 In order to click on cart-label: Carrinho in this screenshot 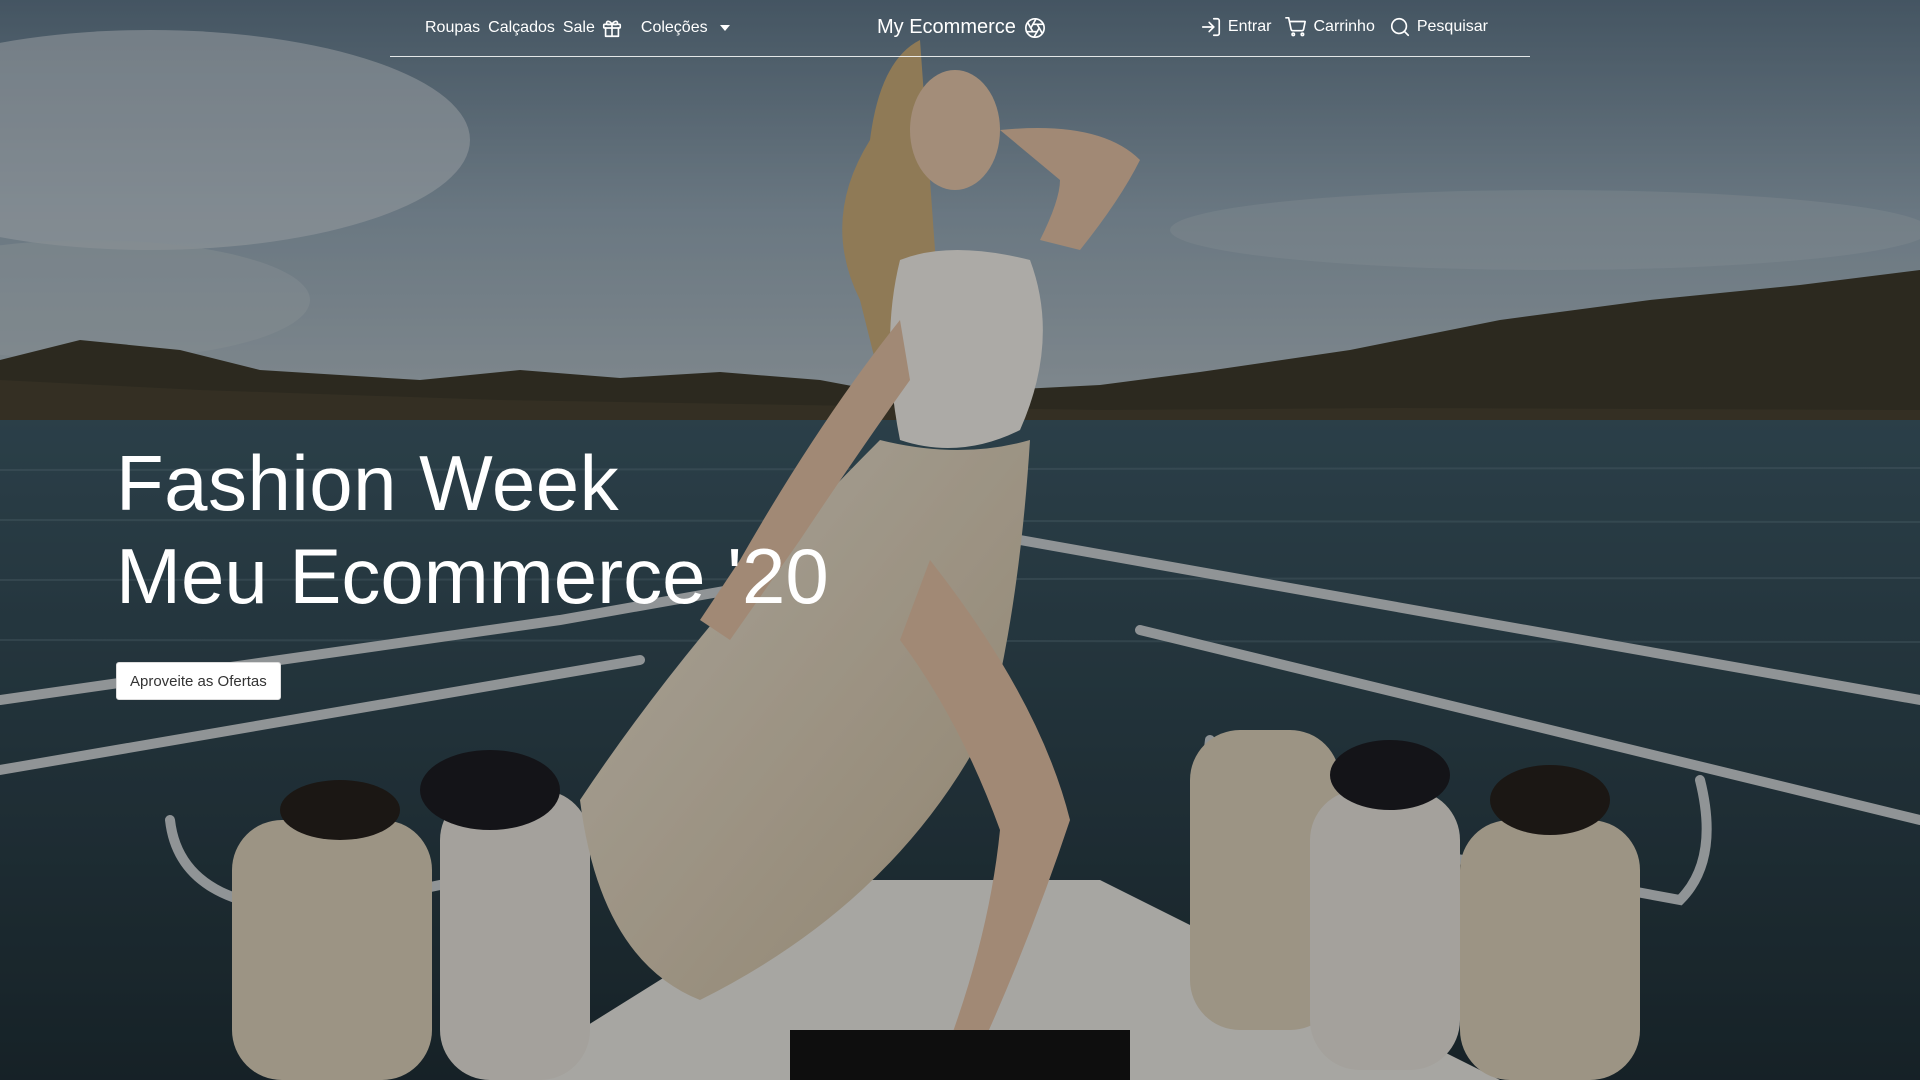, I will do `click(1344, 26)`.